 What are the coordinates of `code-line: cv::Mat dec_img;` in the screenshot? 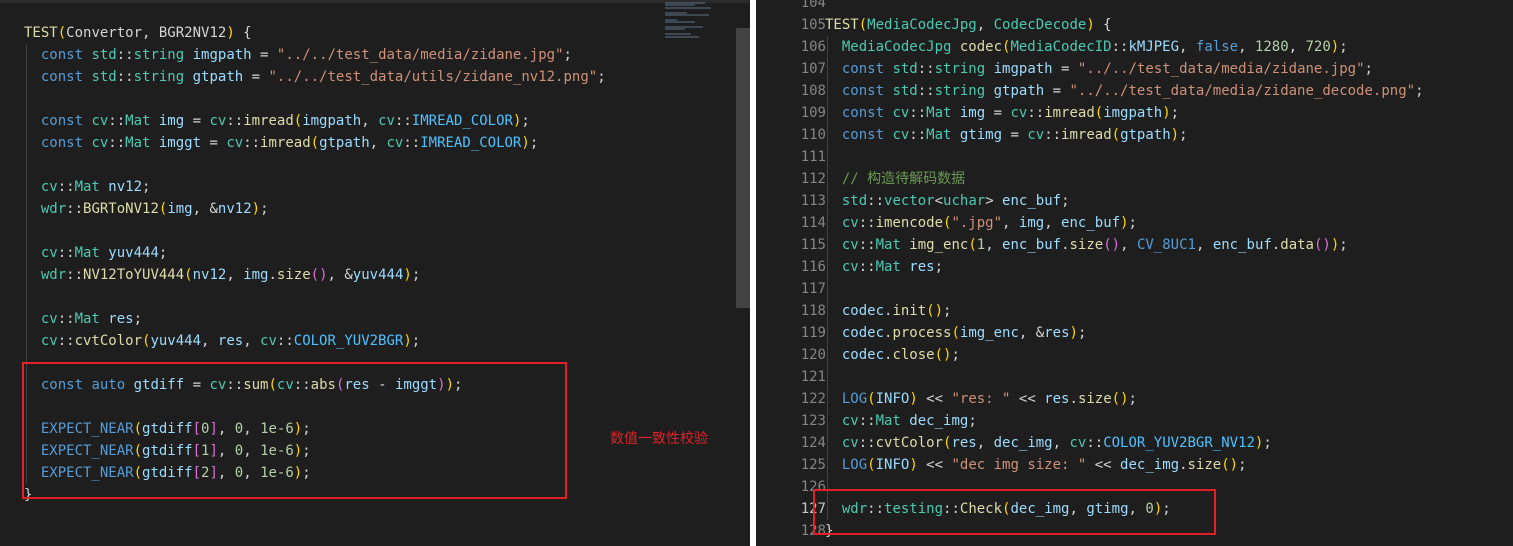 It's located at (901, 421).